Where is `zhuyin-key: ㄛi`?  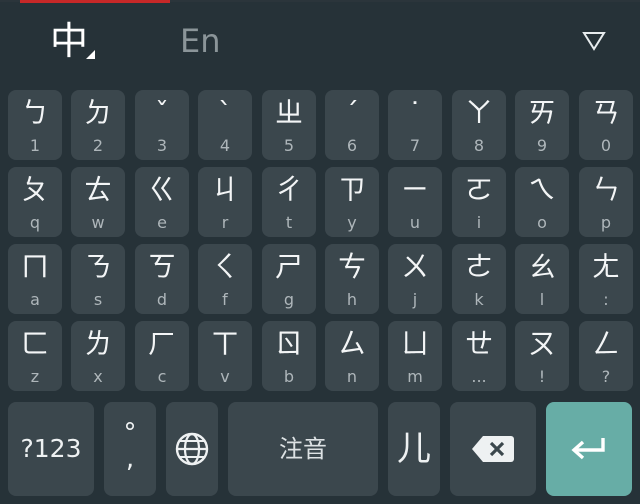
zhuyin-key: ㄛi is located at coordinates (479, 202).